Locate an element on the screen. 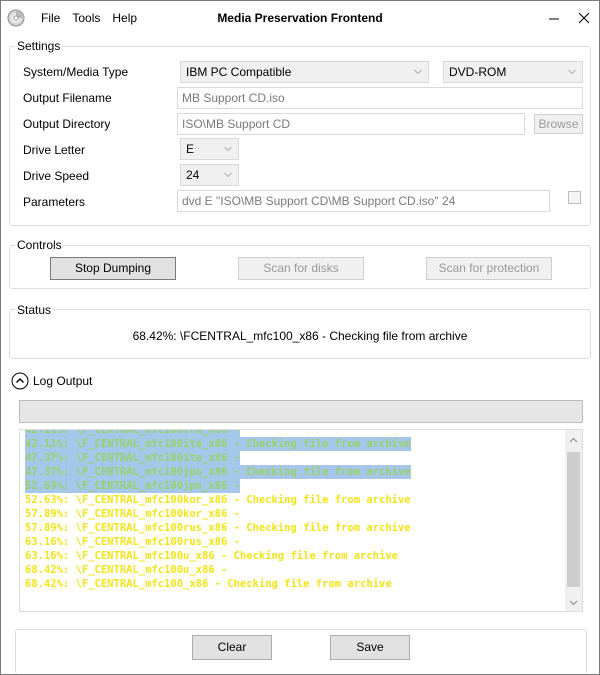 This screenshot has width=600, height=675. progress-bar is located at coordinates (301, 411).